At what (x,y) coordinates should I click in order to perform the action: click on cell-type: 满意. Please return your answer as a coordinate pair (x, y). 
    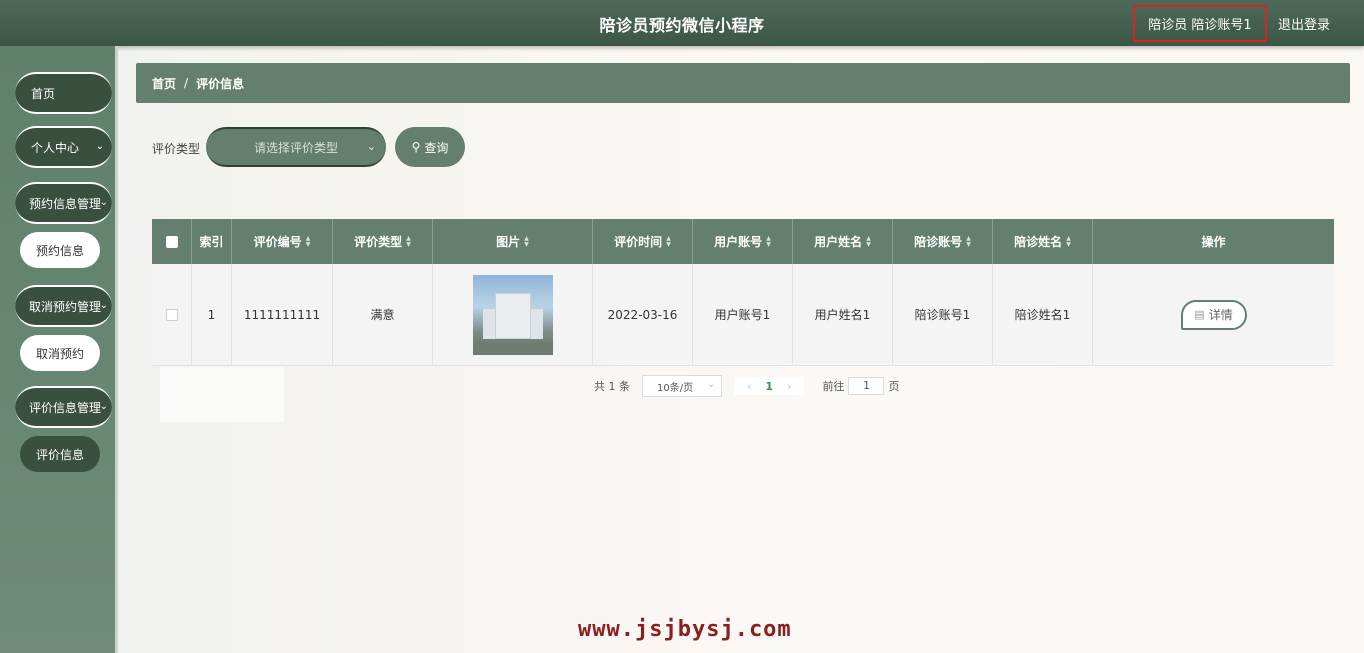
    Looking at the image, I should click on (383, 314).